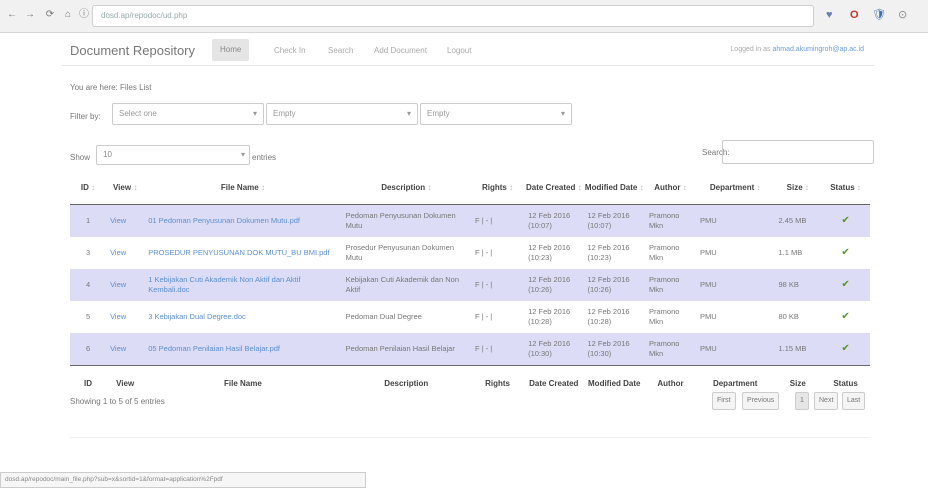  Describe the element at coordinates (88, 187) in the screenshot. I see `col-header-id: ID ↕` at that location.